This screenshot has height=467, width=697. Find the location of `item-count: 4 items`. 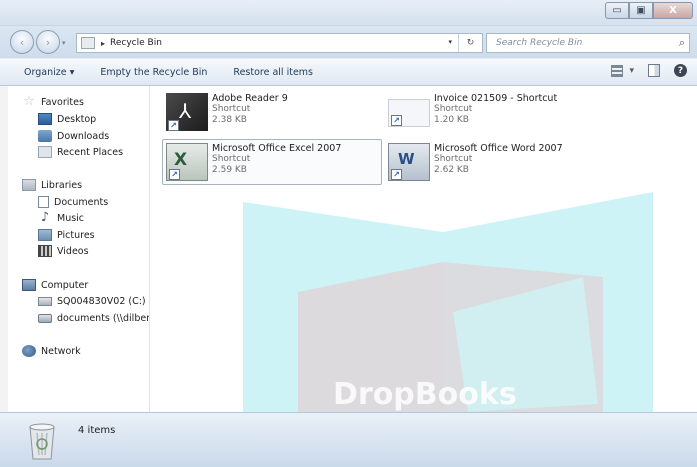

item-count: 4 items is located at coordinates (97, 430).